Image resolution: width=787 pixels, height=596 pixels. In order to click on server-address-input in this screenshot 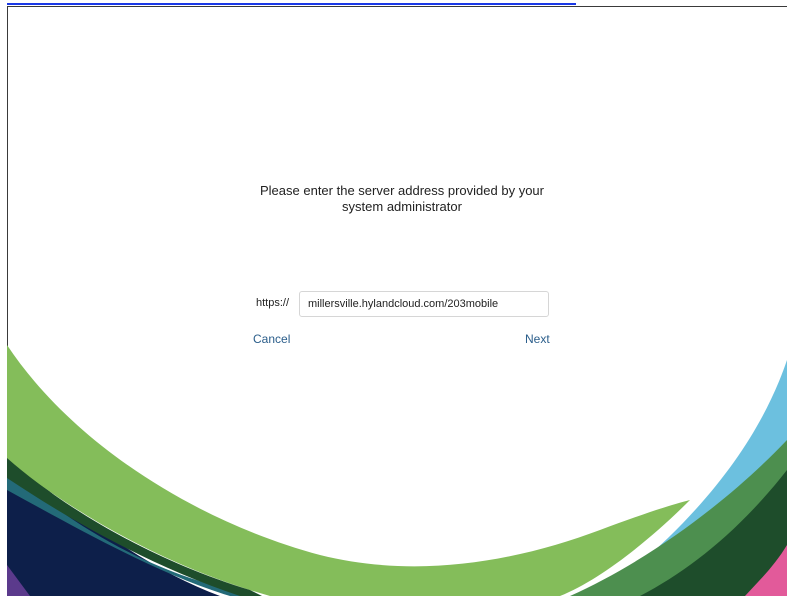, I will do `click(424, 304)`.